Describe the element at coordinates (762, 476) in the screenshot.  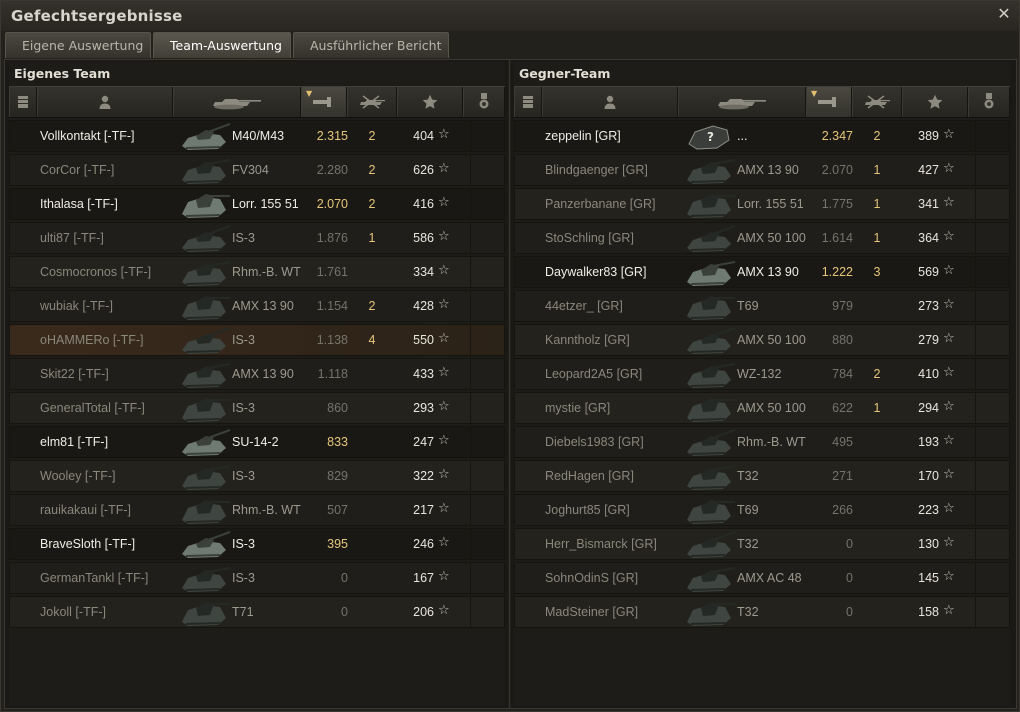
I see `player-row: RedHagen [GR] T32 271 170 ☆` at that location.